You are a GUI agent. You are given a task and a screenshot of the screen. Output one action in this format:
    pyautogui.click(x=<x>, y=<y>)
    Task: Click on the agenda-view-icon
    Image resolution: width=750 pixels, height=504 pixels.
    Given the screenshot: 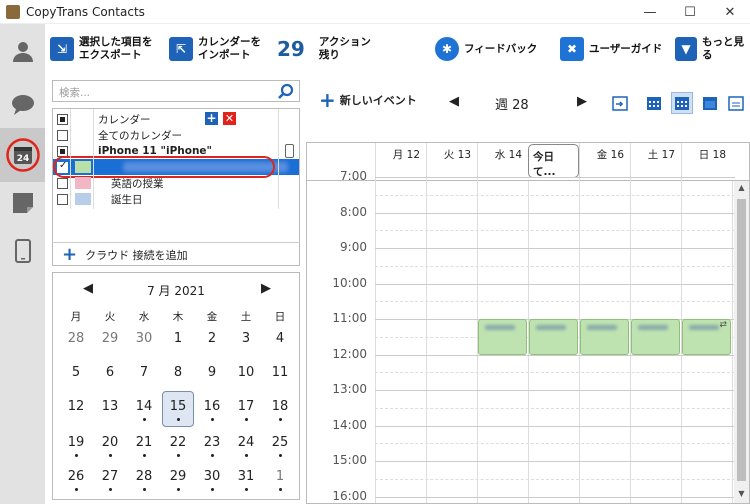 What is the action you would take?
    pyautogui.click(x=736, y=103)
    